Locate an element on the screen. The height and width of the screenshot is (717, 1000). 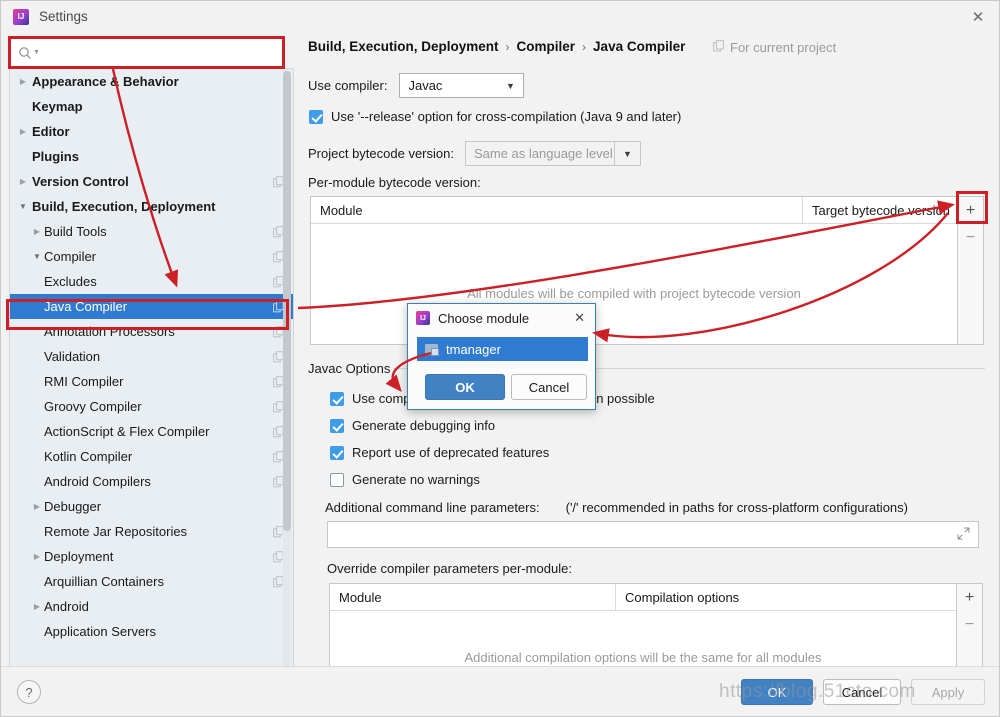
sidebar-item-appearance-behavior: ▶ Appearance & Behavior is located at coordinates (151, 81).